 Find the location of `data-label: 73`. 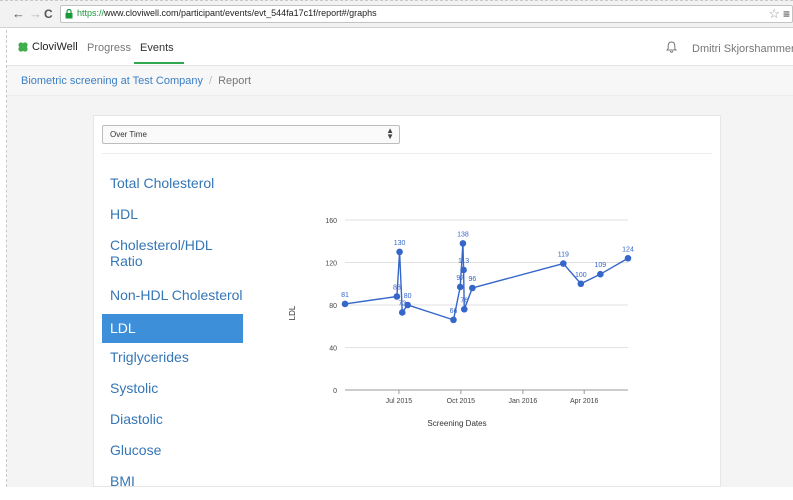

data-label: 73 is located at coordinates (402, 303).